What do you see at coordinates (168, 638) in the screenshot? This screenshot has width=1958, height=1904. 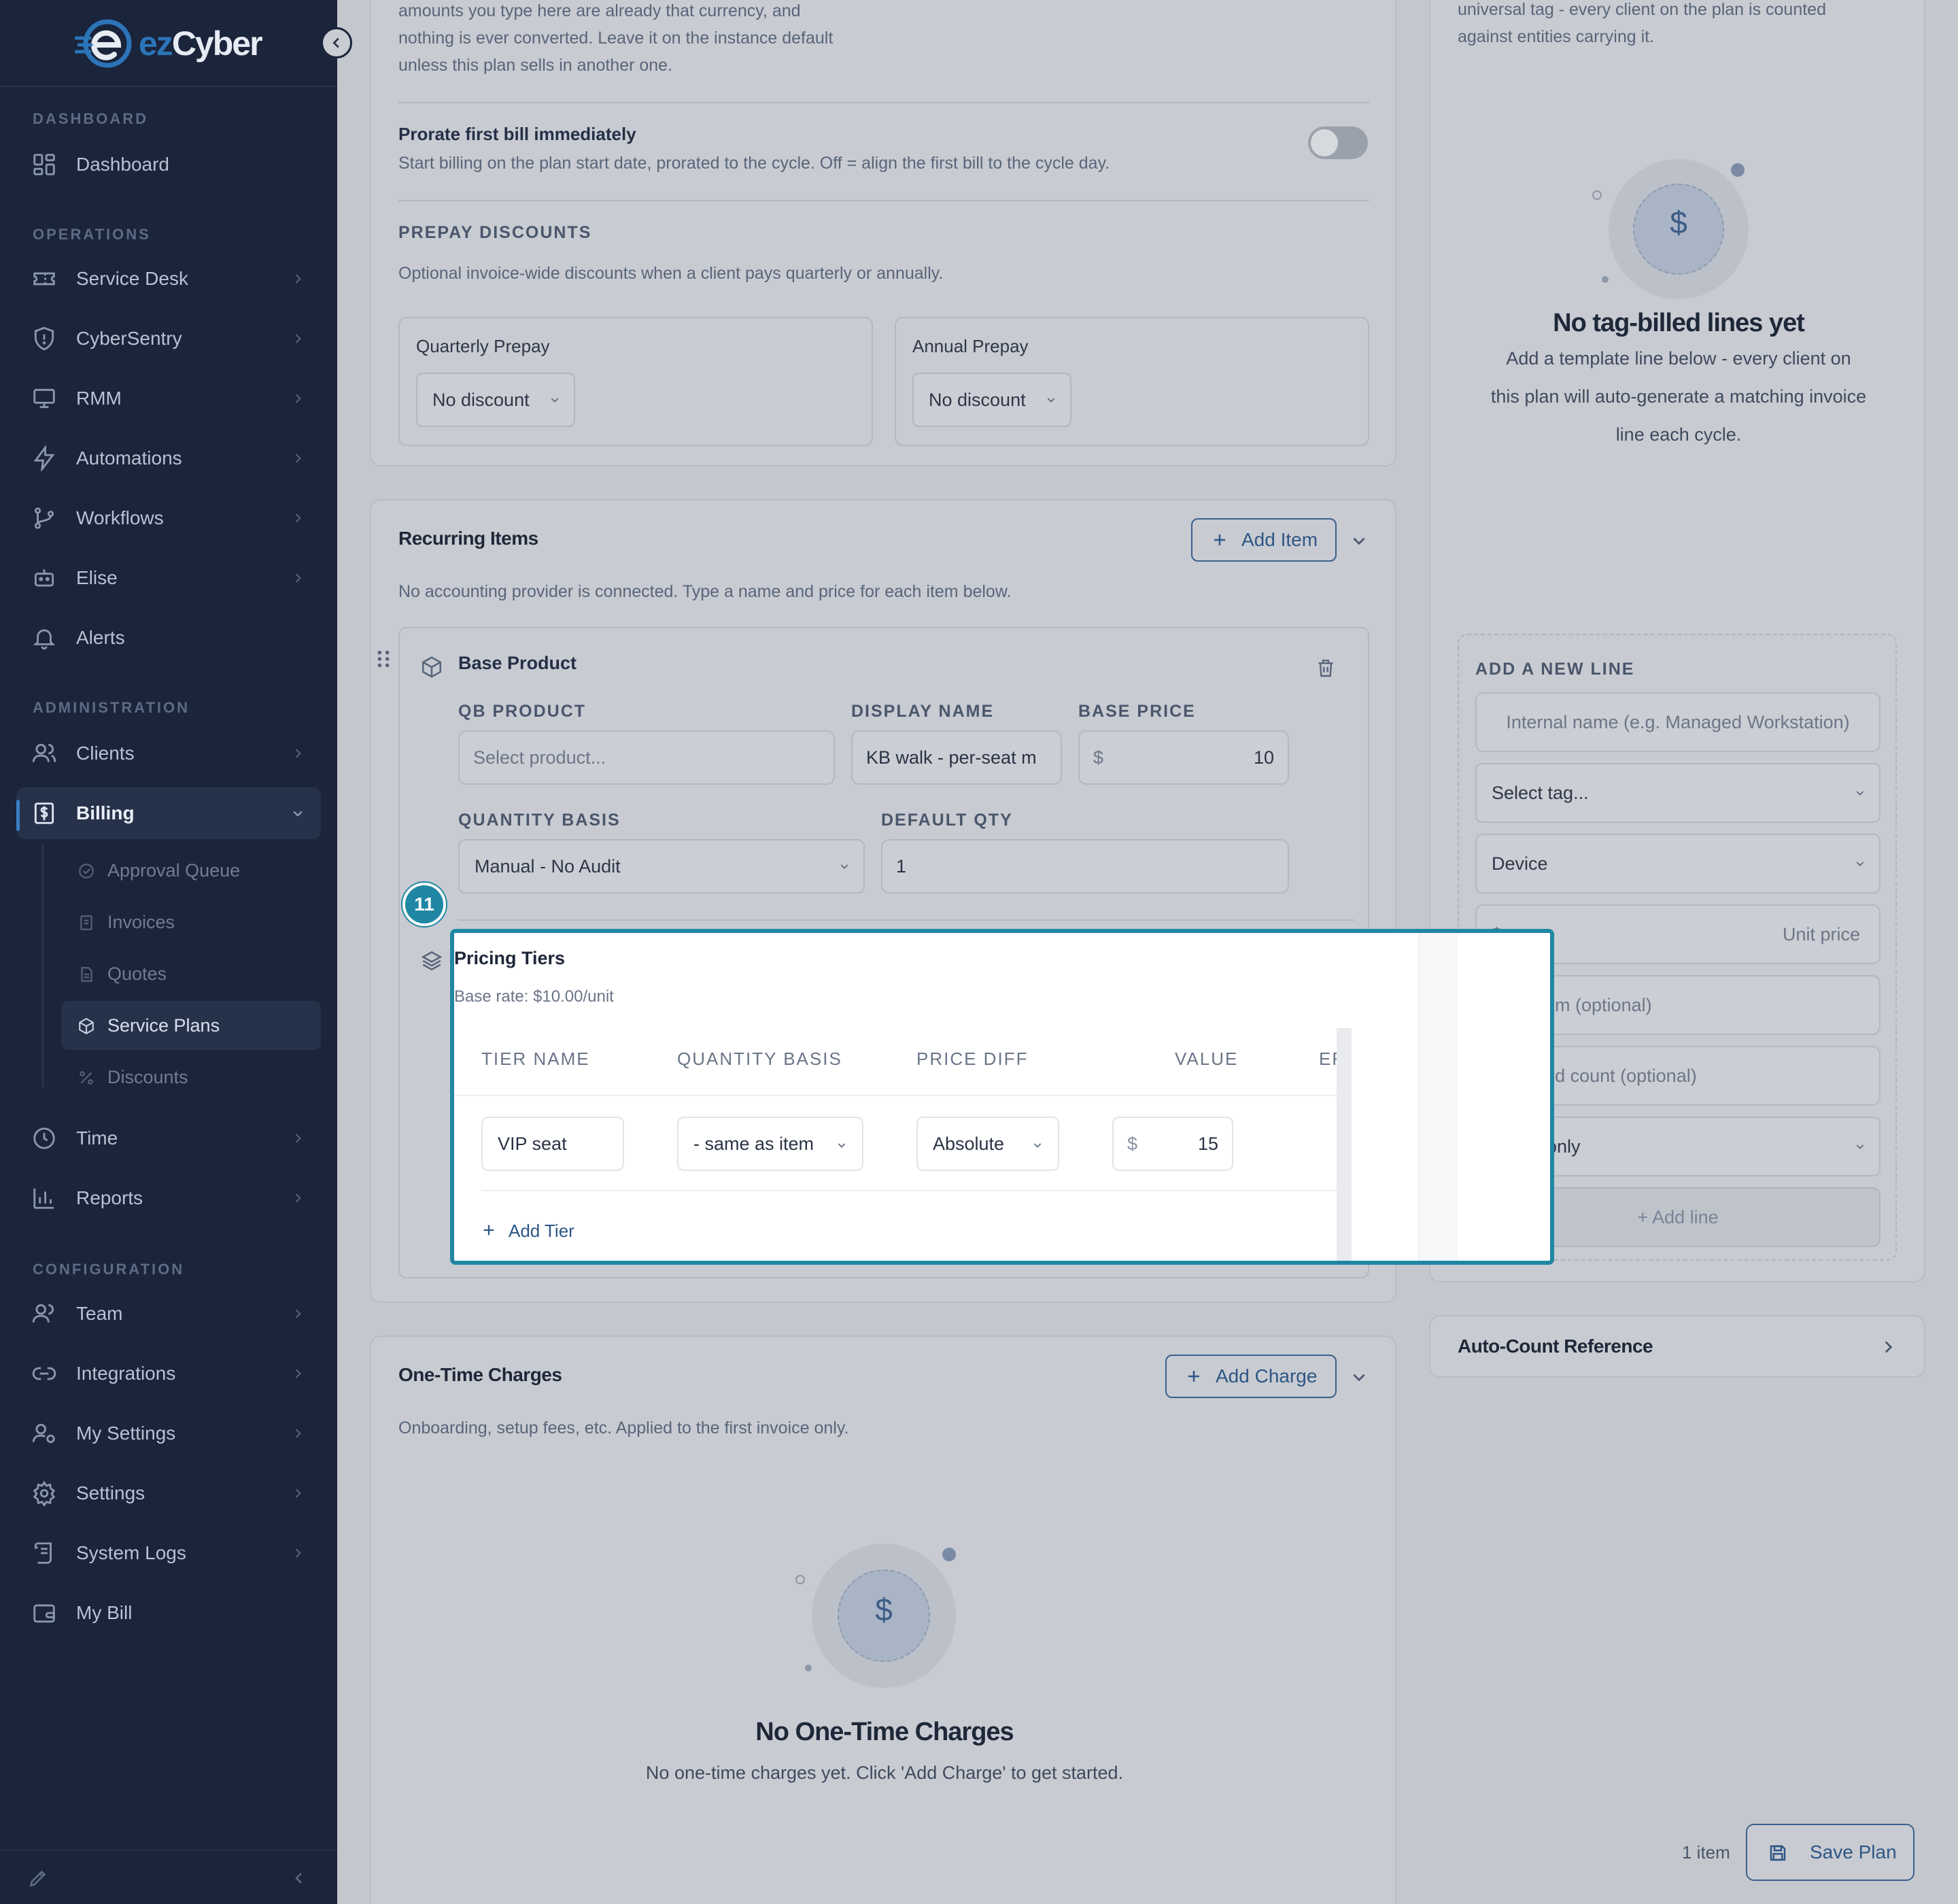 I see `nav-alerts: Alerts` at bounding box center [168, 638].